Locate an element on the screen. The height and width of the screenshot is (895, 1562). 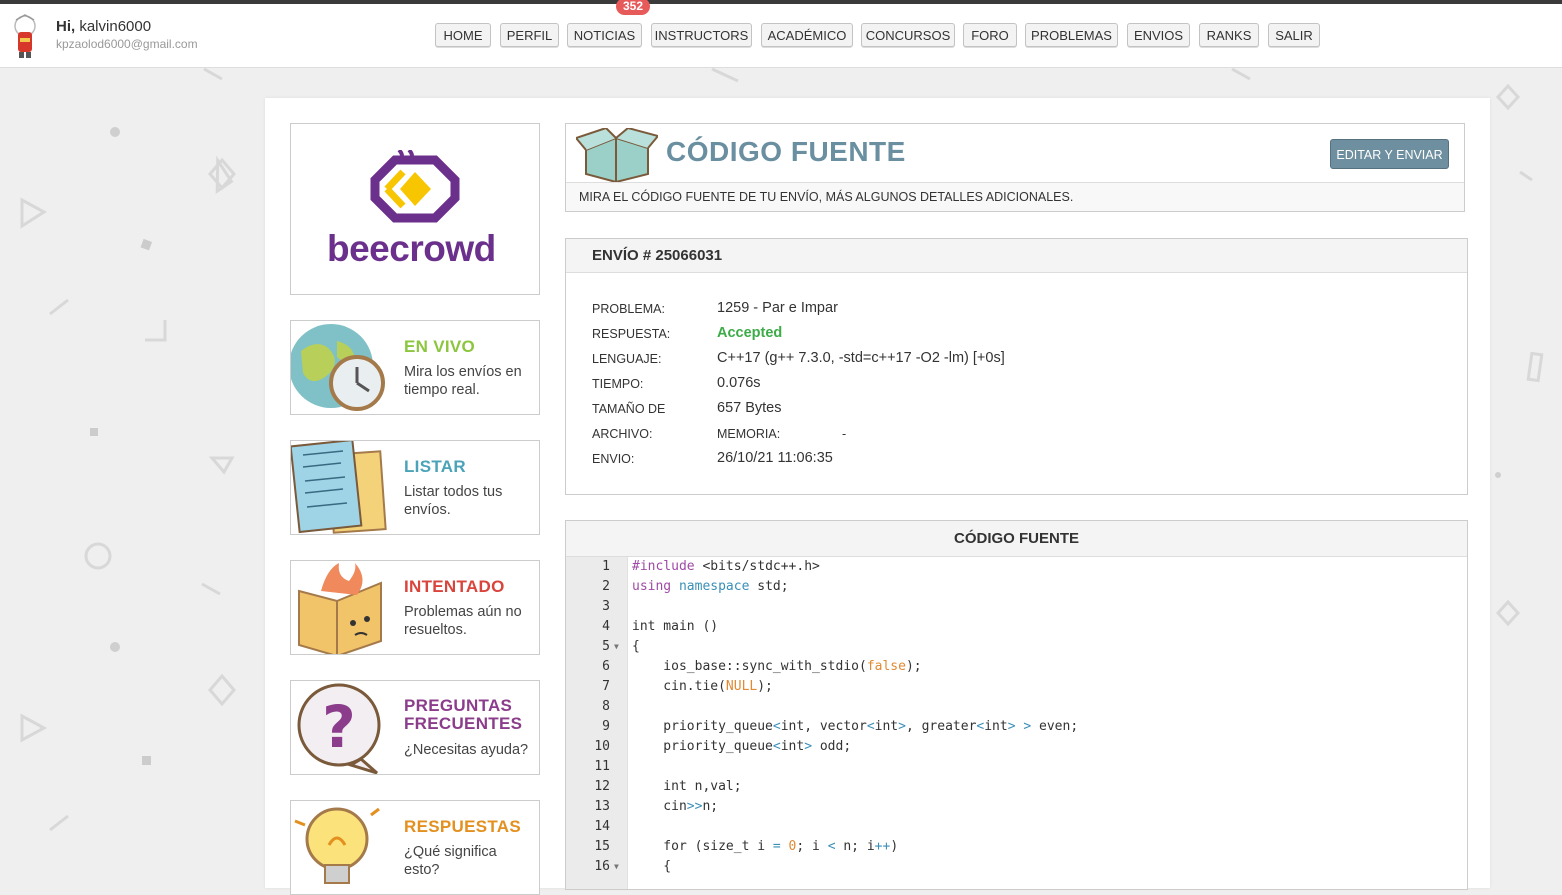
tiempo-value: 0.076s is located at coordinates (739, 383).